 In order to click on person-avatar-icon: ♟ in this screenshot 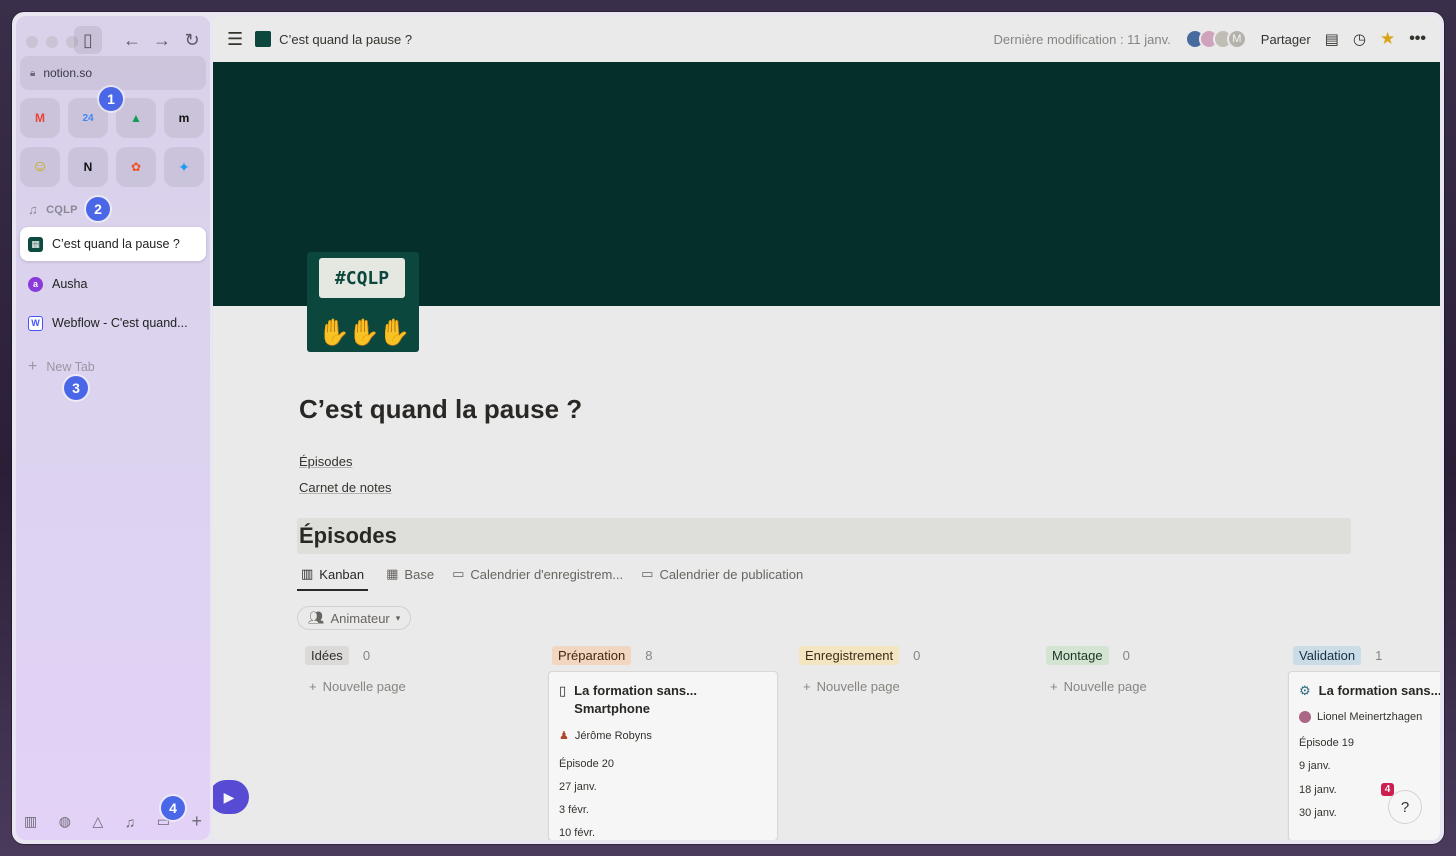, I will do `click(564, 736)`.